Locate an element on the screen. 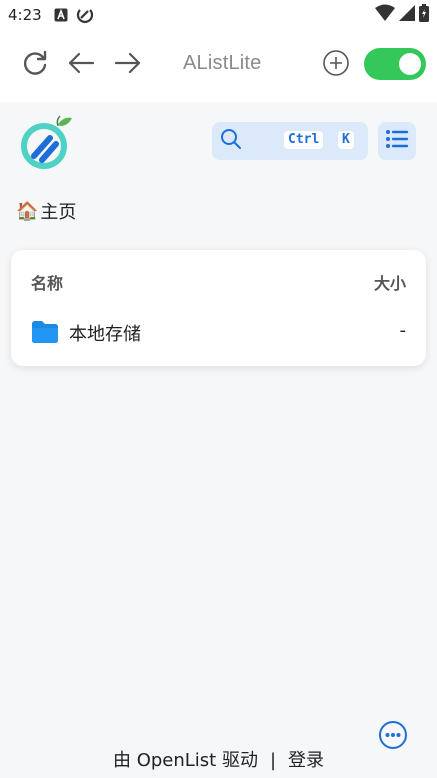 The width and height of the screenshot is (437, 778). folder-icon is located at coordinates (45, 334).